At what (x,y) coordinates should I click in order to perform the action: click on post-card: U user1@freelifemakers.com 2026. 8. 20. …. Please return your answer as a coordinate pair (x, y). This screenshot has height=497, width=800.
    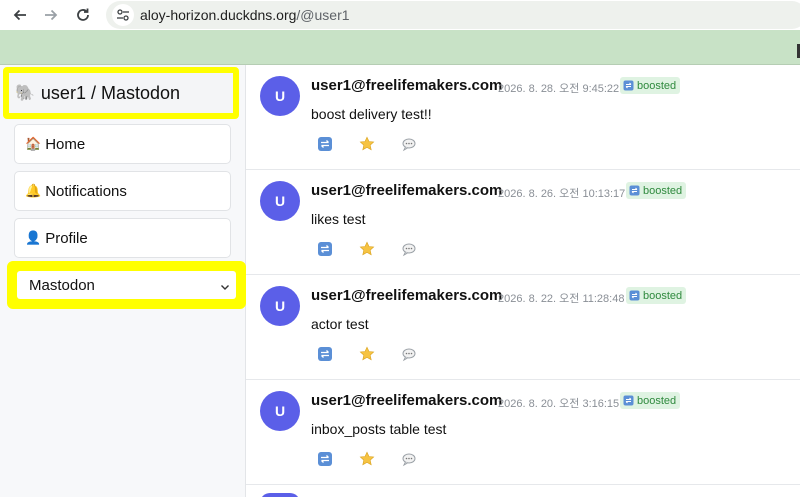
    Looking at the image, I should click on (523, 432).